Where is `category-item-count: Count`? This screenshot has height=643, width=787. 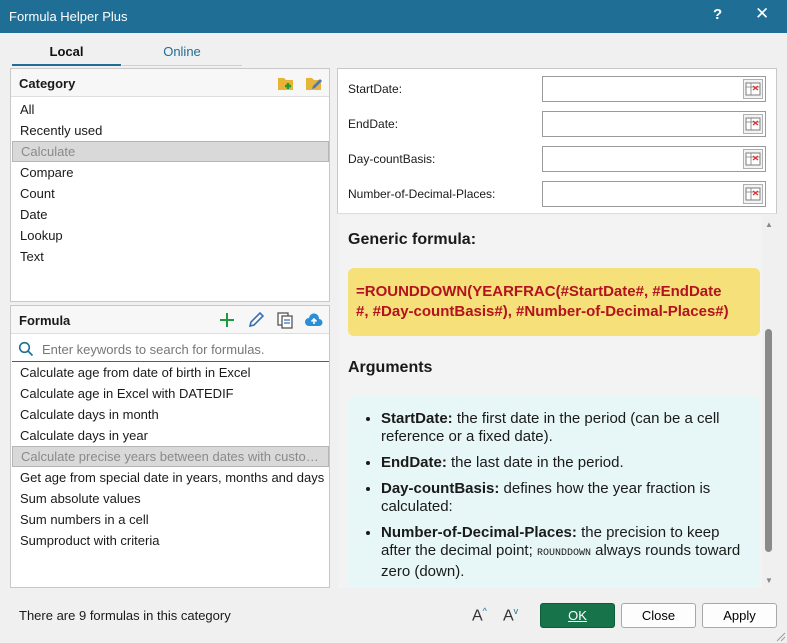
category-item-count: Count is located at coordinates (170, 193).